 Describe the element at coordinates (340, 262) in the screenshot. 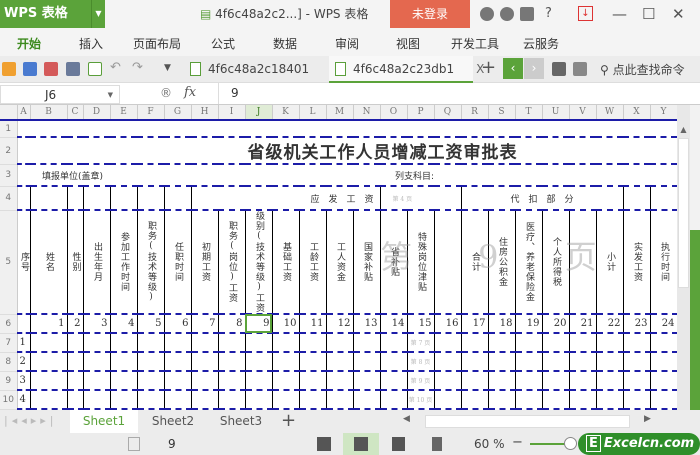

I see `column-title-m: 工人资金` at that location.